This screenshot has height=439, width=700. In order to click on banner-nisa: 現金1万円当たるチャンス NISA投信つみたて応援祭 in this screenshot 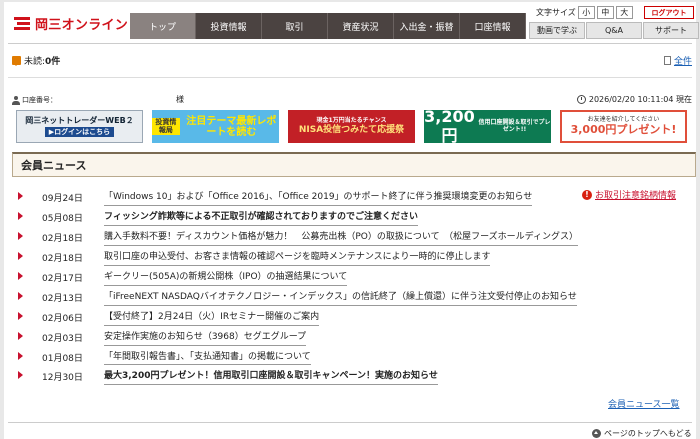, I will do `click(351, 126)`.